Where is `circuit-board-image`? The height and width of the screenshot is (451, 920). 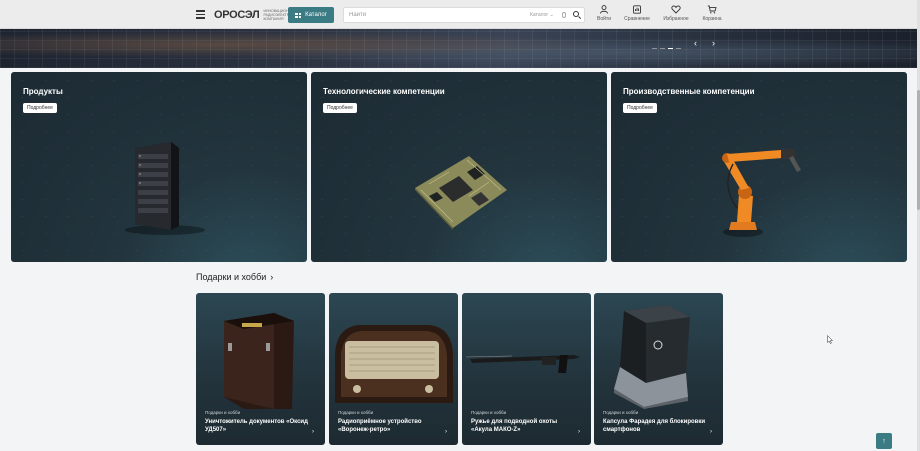
circuit-board-image is located at coordinates (461, 193).